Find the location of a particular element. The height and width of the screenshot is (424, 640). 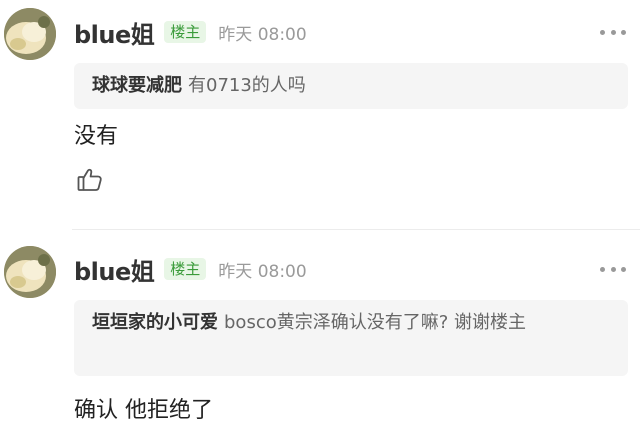

post-content: 没有 is located at coordinates (96, 136).